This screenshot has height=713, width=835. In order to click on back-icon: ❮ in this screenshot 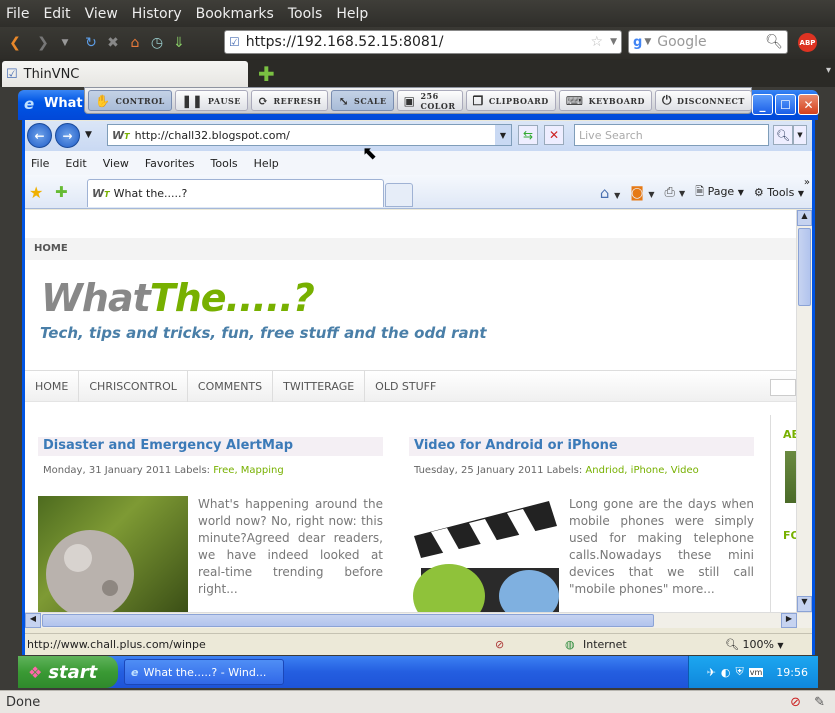, I will do `click(15, 43)`.